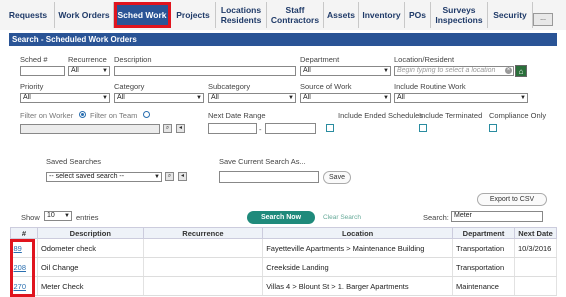  Describe the element at coordinates (133, 59) in the screenshot. I see `description-label: Description` at that location.